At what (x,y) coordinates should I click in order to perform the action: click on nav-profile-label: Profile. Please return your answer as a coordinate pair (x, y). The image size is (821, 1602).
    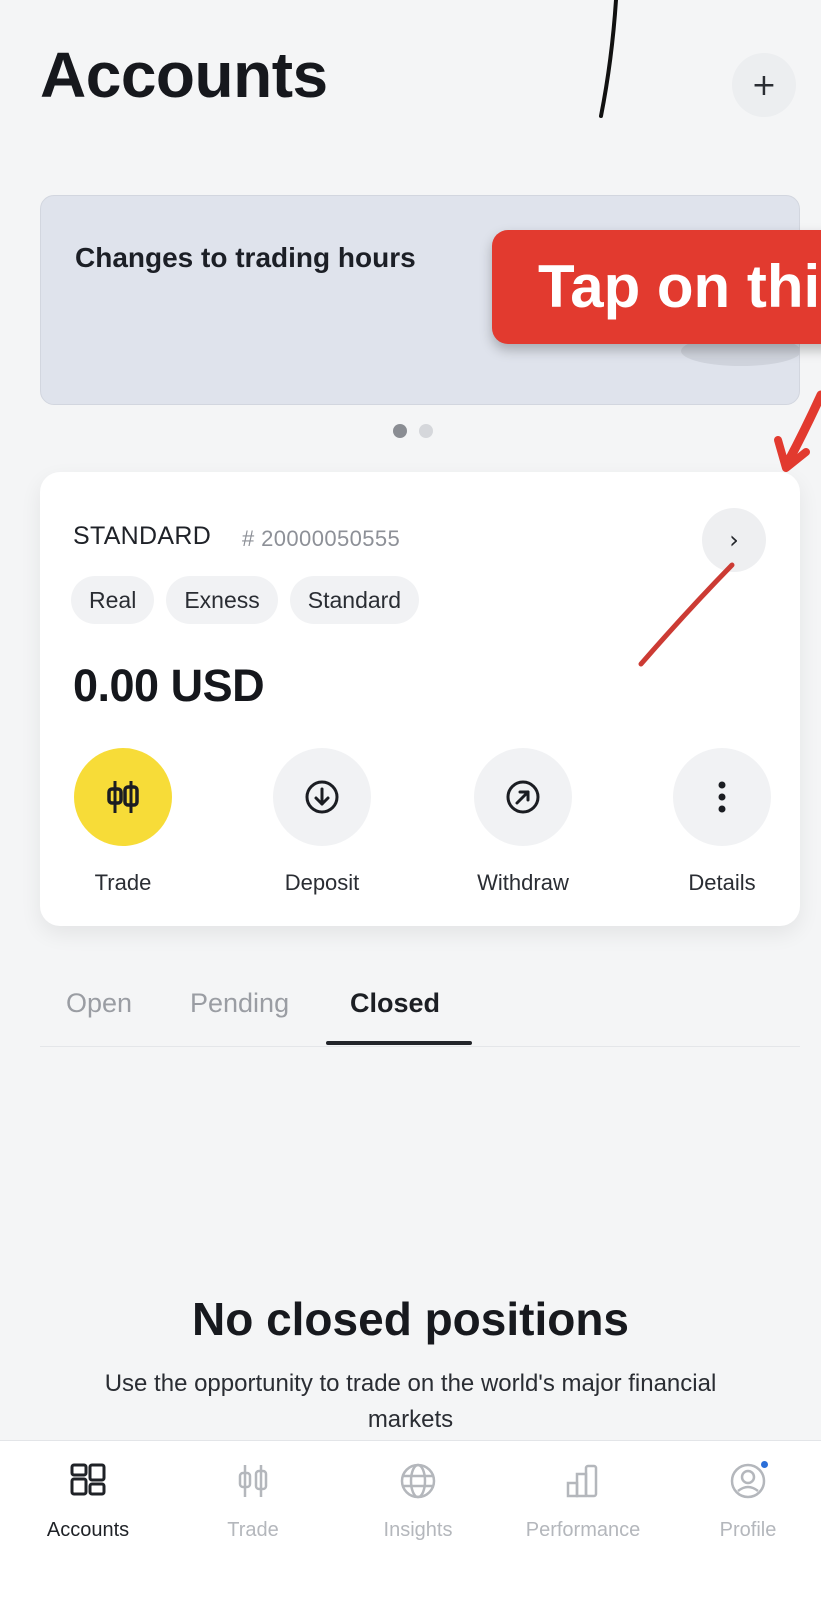
    Looking at the image, I should click on (748, 1530).